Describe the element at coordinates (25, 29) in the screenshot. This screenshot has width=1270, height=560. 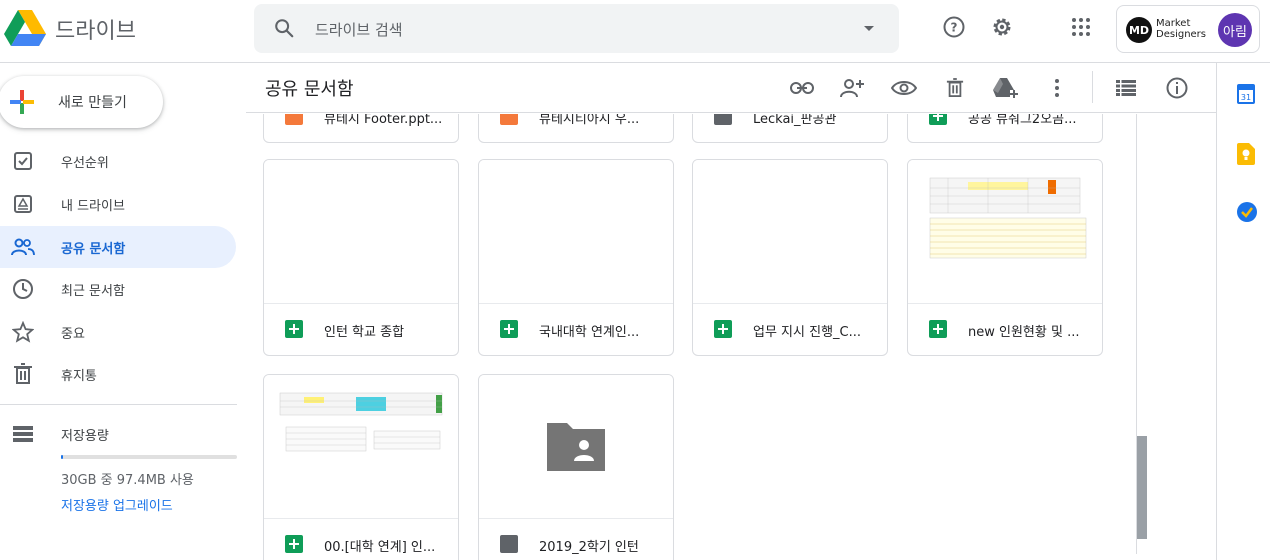
I see `drive-logo-icon` at that location.